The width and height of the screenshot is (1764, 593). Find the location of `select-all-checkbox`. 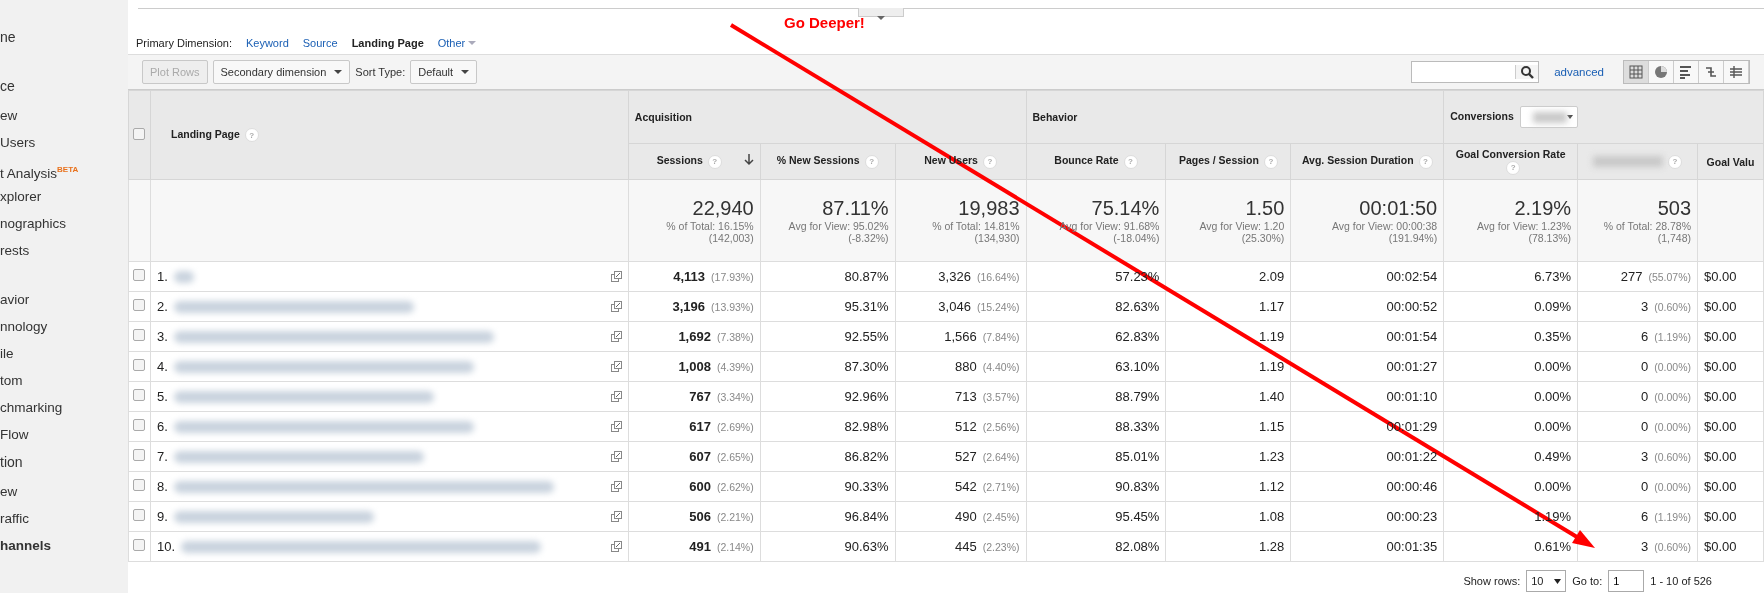

select-all-checkbox is located at coordinates (139, 134).